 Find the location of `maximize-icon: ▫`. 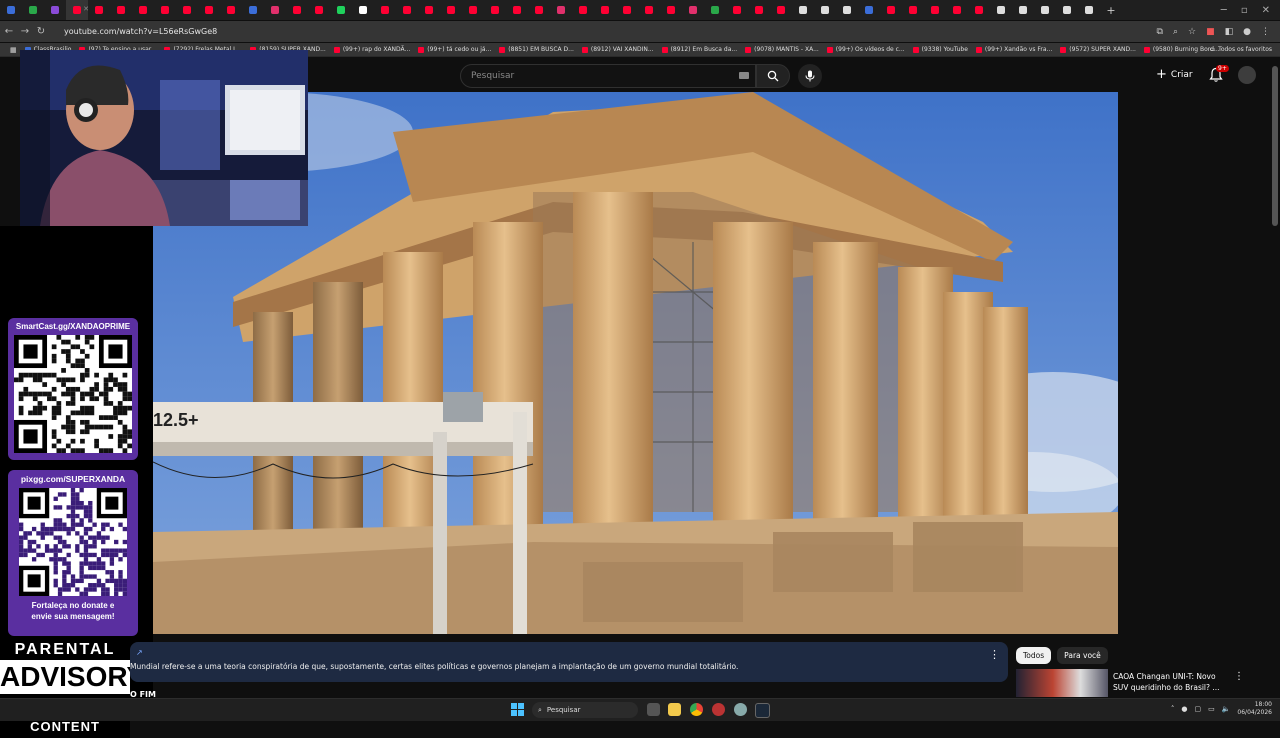

maximize-icon: ▫ is located at coordinates (1244, 10).